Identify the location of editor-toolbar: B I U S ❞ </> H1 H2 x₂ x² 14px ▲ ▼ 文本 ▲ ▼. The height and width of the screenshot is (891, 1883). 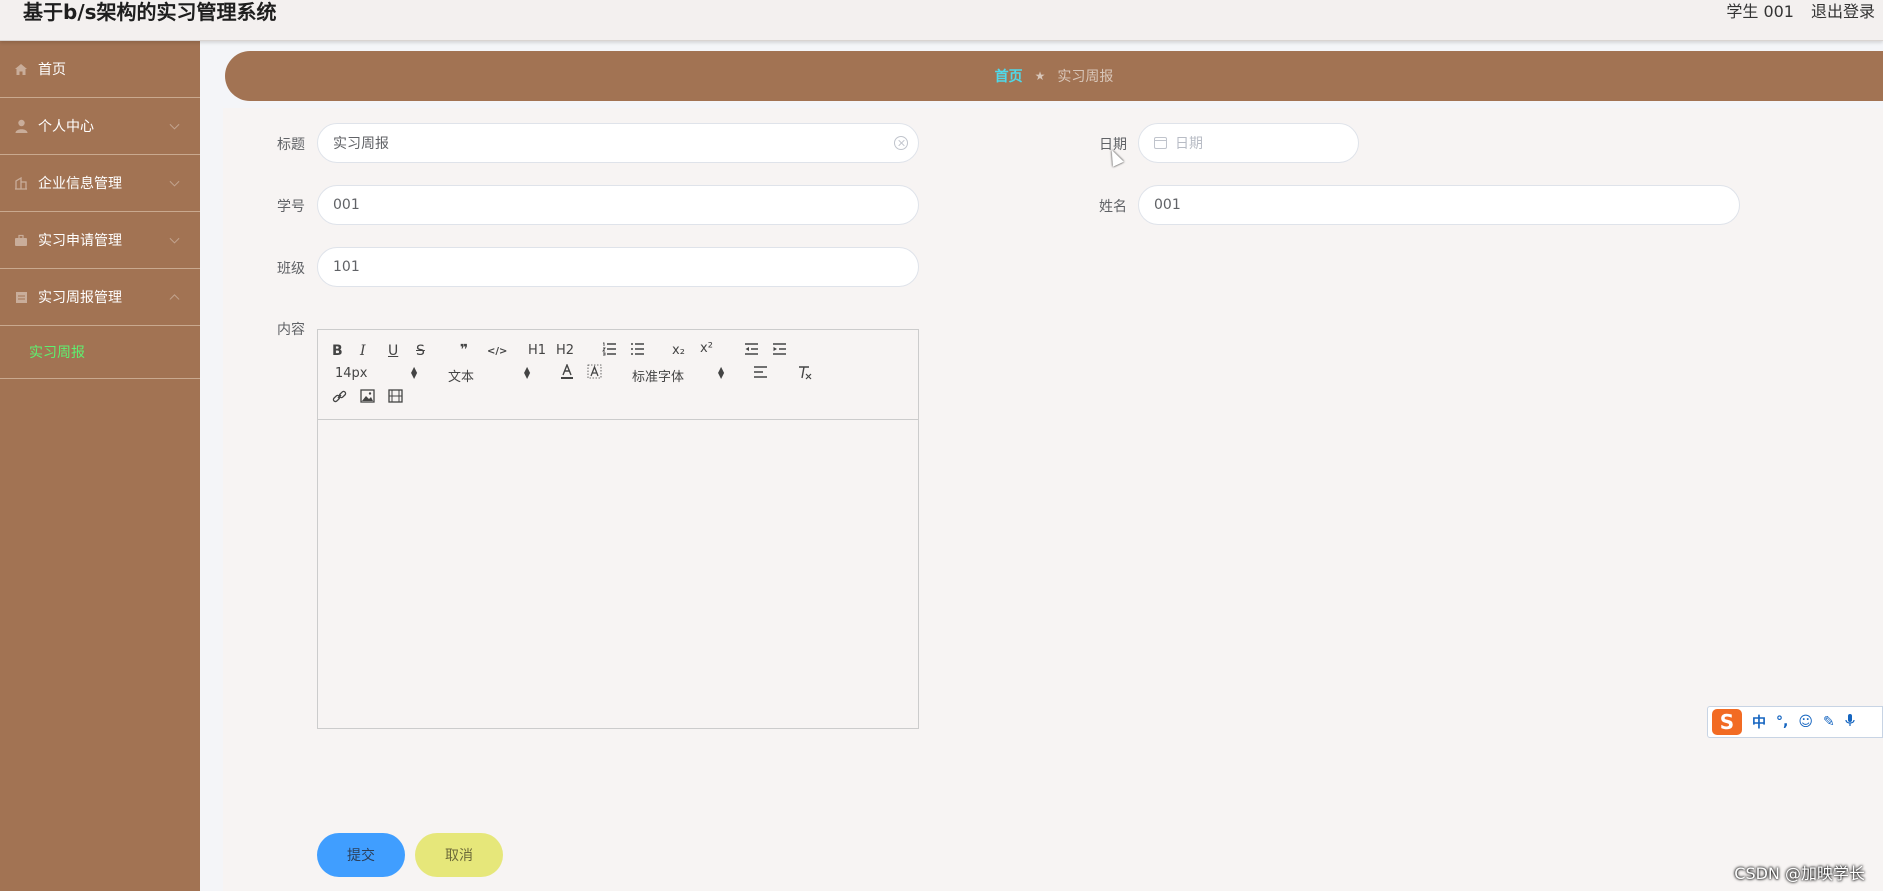
(618, 375).